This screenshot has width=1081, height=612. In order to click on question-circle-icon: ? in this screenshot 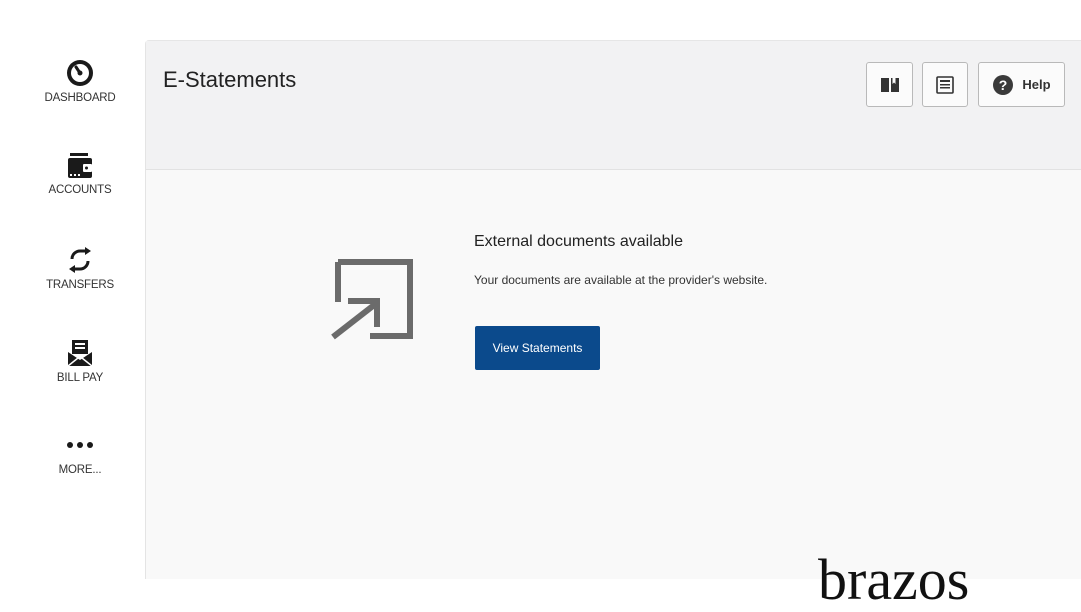, I will do `click(1003, 84)`.